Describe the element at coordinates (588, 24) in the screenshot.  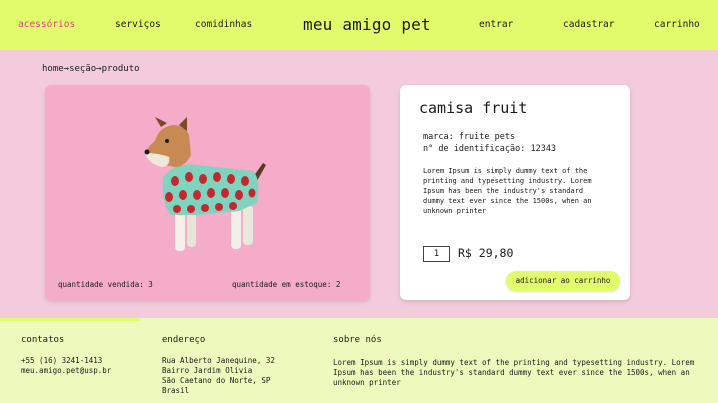
I see `nav-link-register: cadastrar` at that location.